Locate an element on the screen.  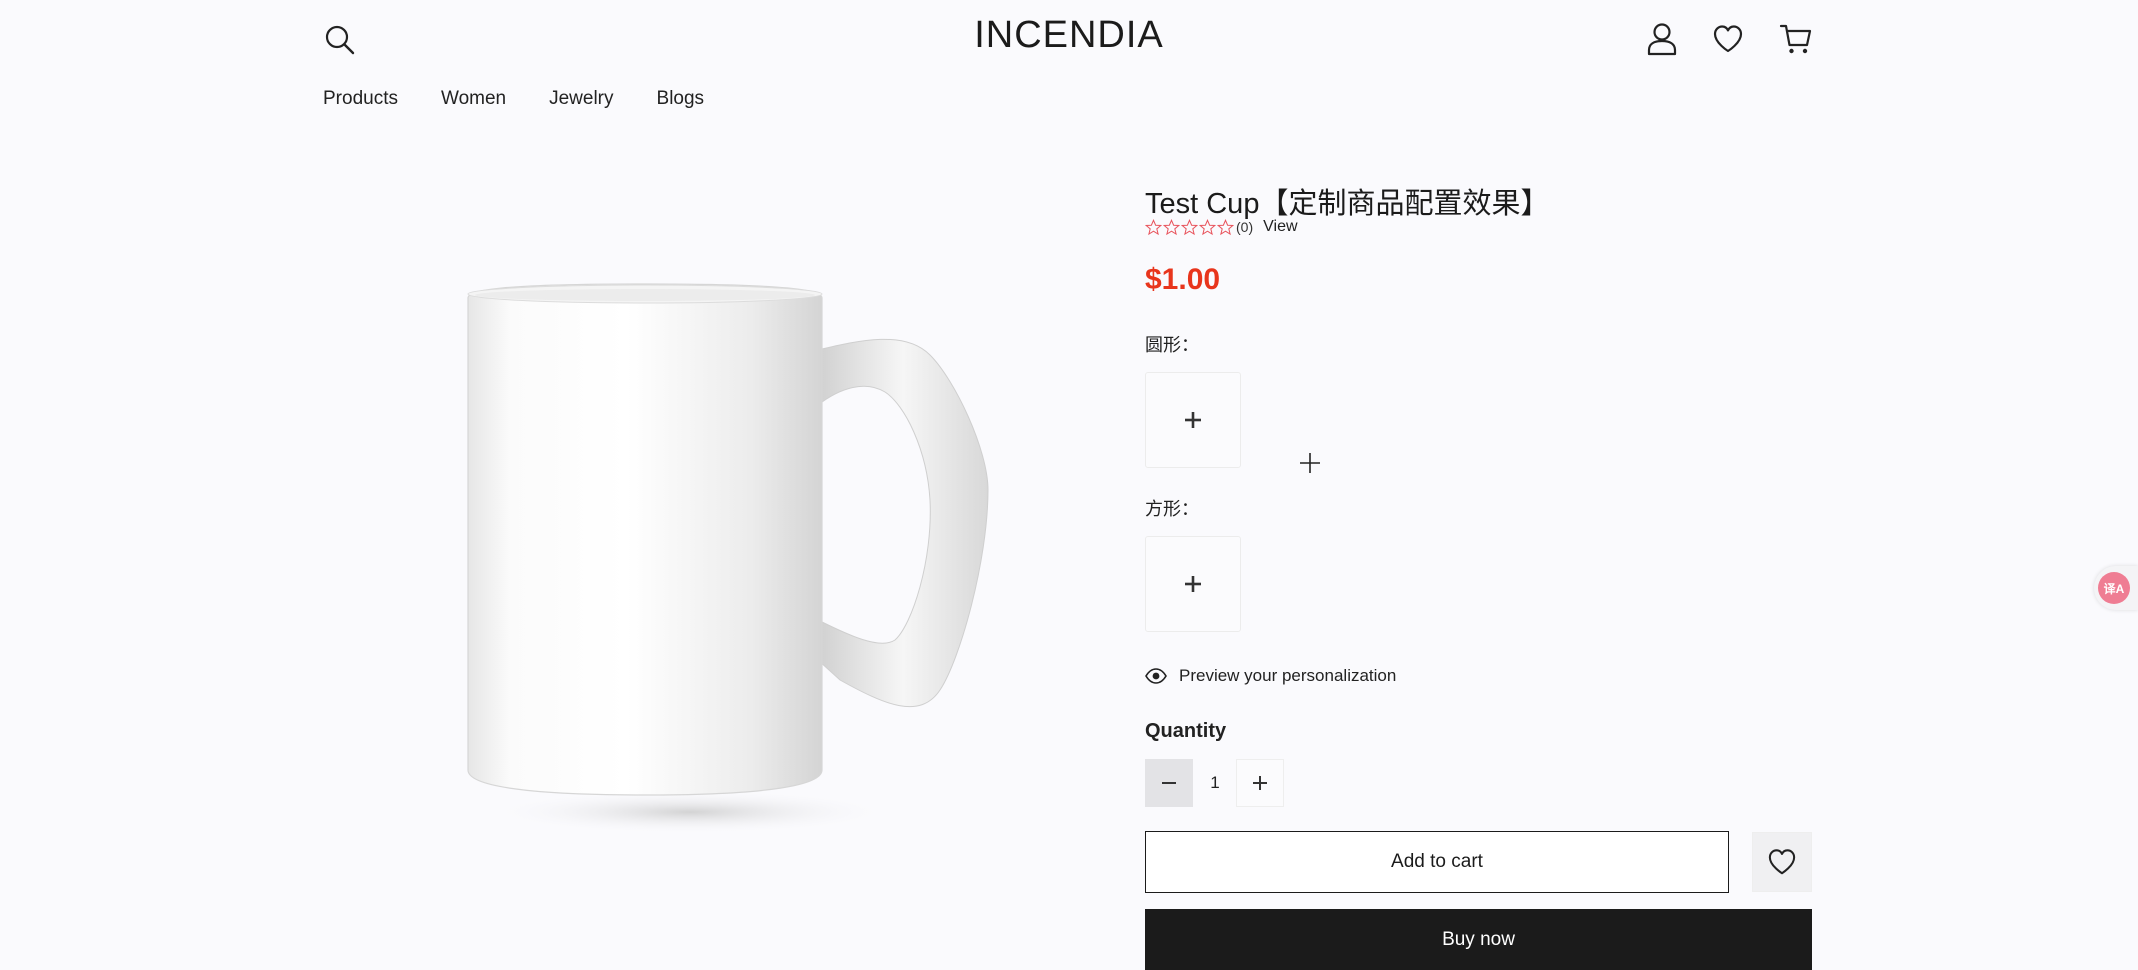
main-nav: Products Women Jewelry Blogs is located at coordinates (513, 99).